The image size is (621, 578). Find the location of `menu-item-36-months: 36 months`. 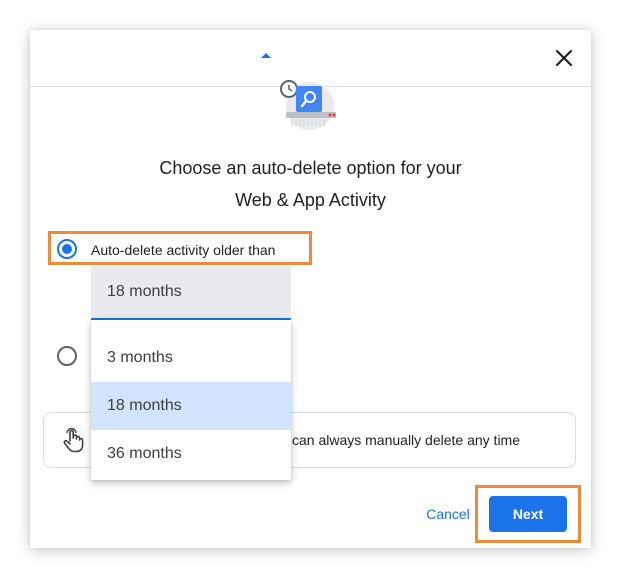

menu-item-36-months: 36 months is located at coordinates (191, 454).